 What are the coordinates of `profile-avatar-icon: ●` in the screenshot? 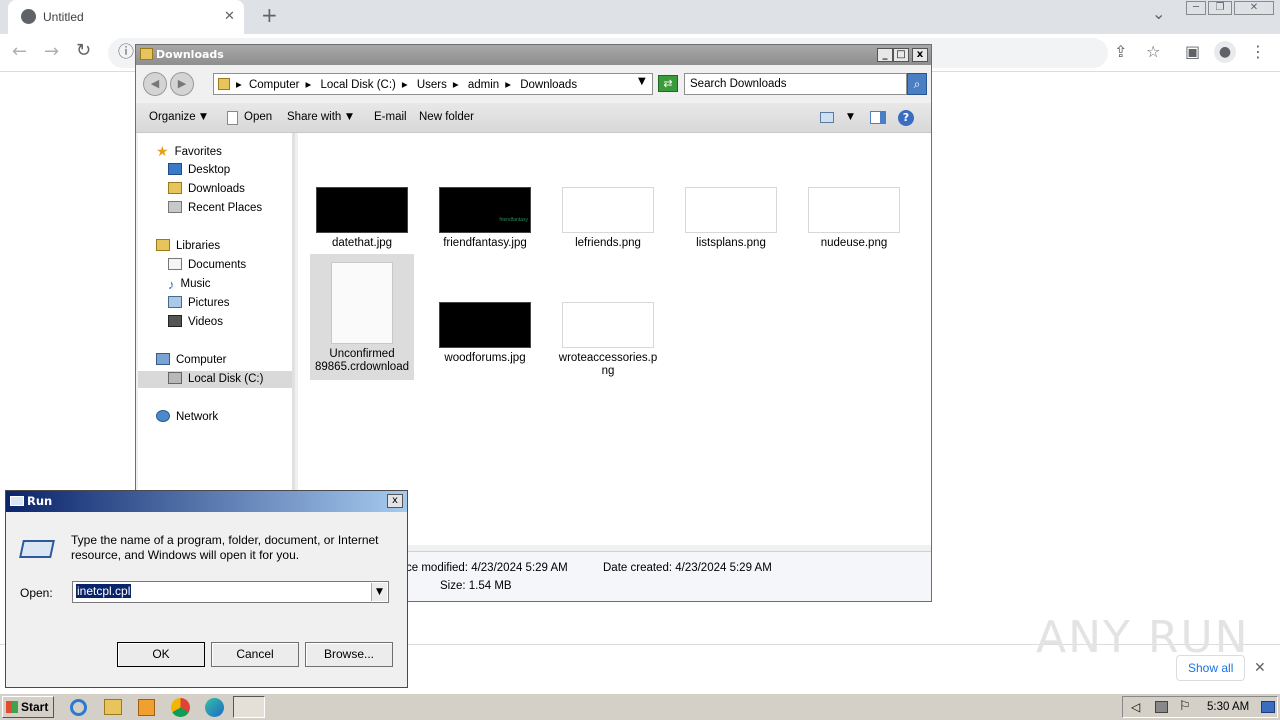 It's located at (1225, 52).